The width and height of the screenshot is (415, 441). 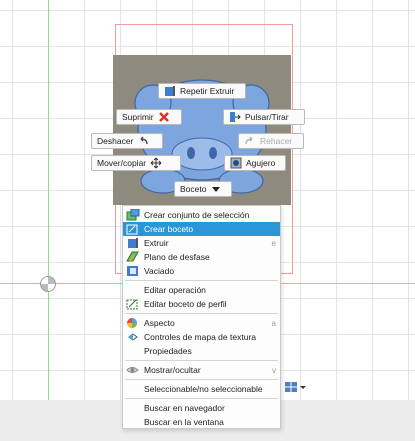 I want to click on move-arrows-icon, so click(x=156, y=163).